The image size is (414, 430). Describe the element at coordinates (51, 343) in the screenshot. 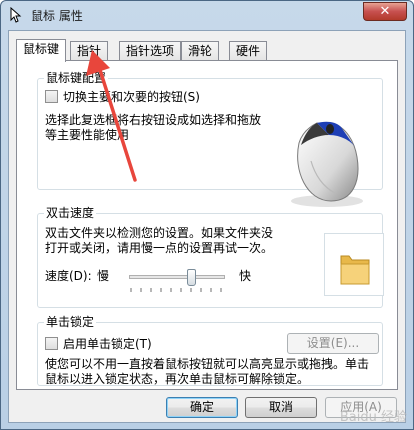

I see `click-lock-checkbox` at that location.